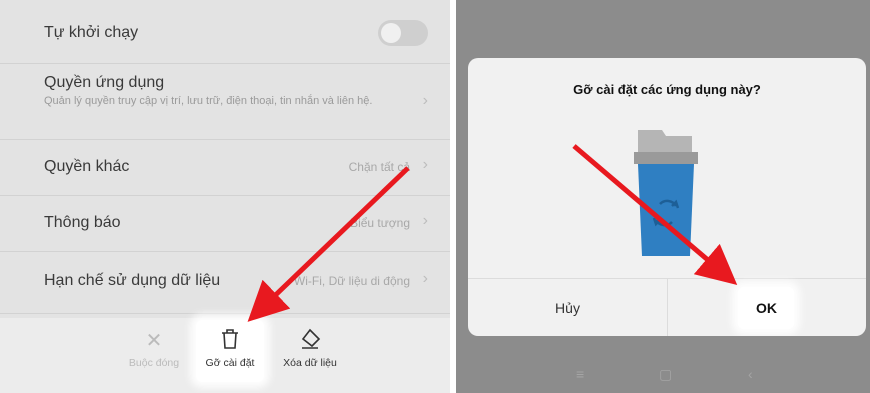  I want to click on uninstall-button: Gỡ cài đặt, so click(230, 348).